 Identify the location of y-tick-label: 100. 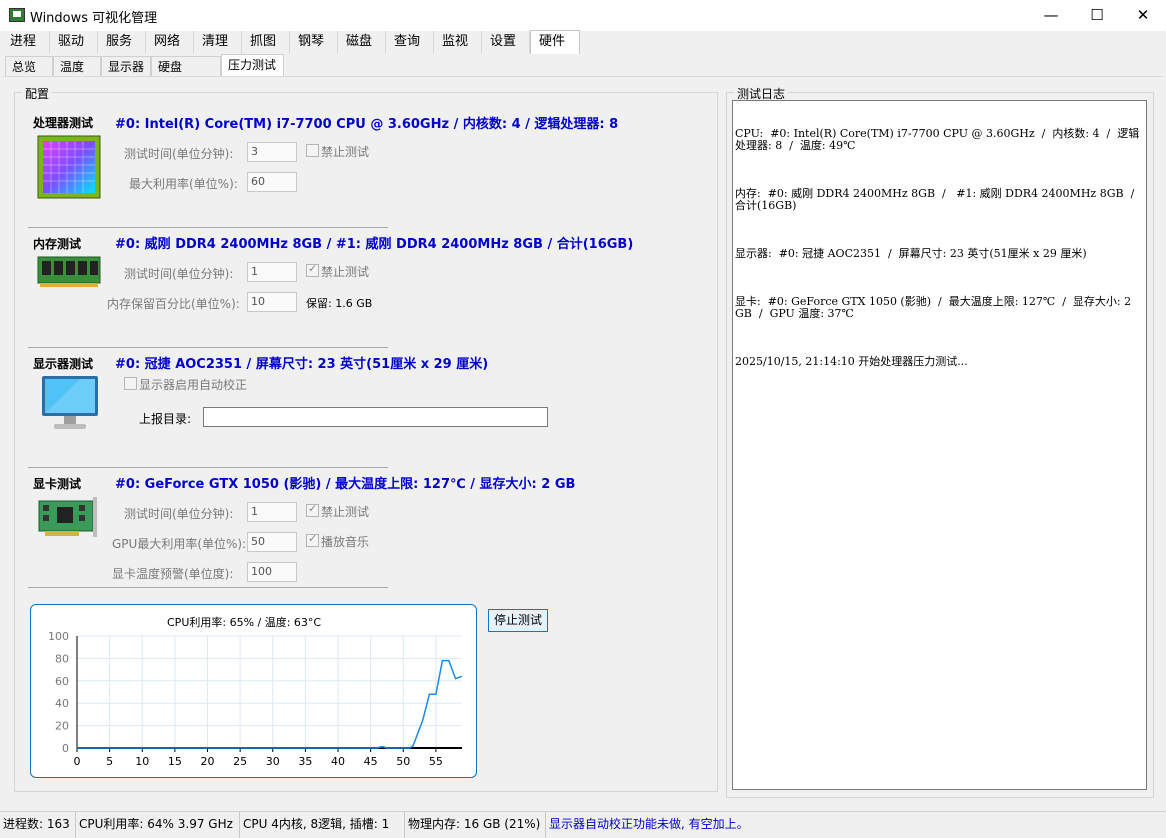
(58, 636).